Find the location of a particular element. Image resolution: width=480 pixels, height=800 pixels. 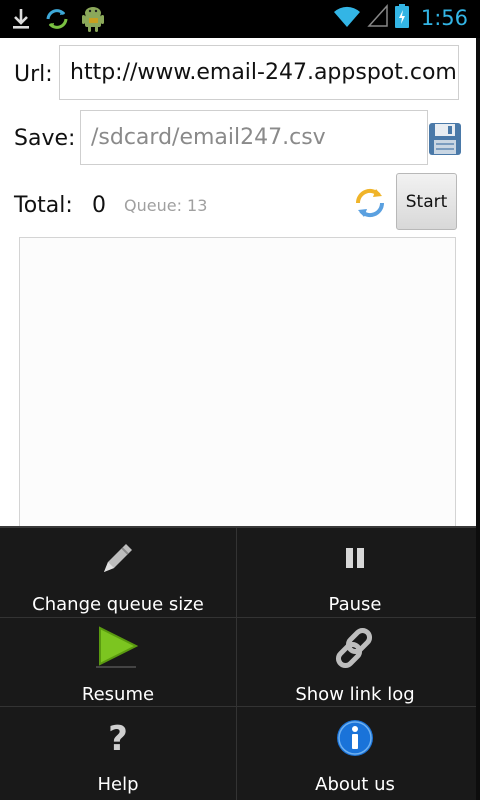

question-icon: ? is located at coordinates (118, 738).